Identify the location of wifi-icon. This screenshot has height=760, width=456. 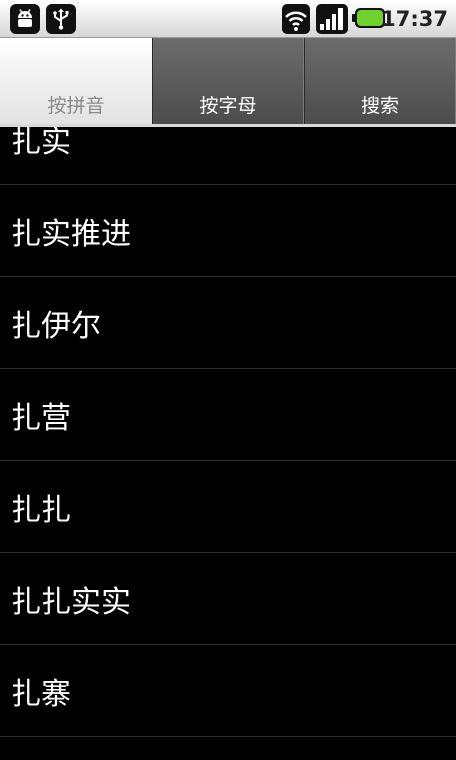
(296, 21).